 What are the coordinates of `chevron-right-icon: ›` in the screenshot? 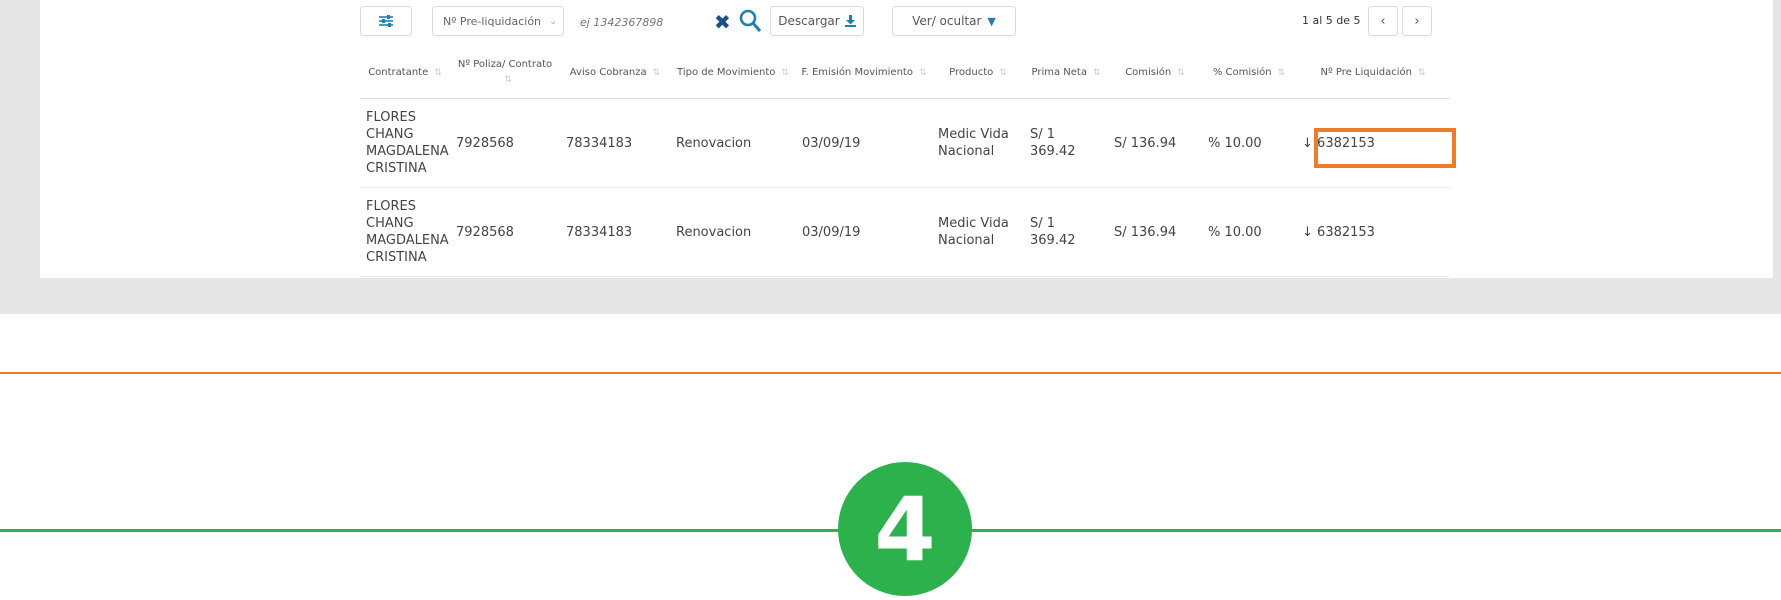 It's located at (1417, 21).